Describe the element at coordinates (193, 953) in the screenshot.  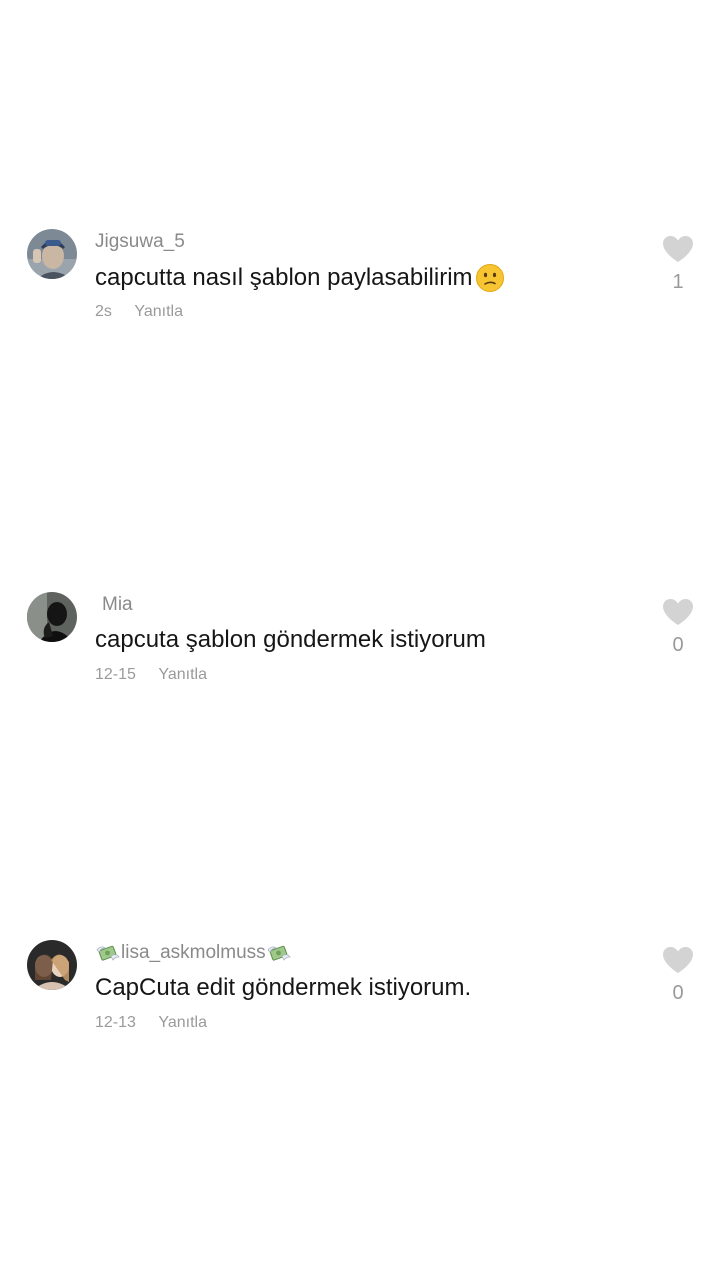
I see `comment-username: lisa_askmolmuss` at that location.